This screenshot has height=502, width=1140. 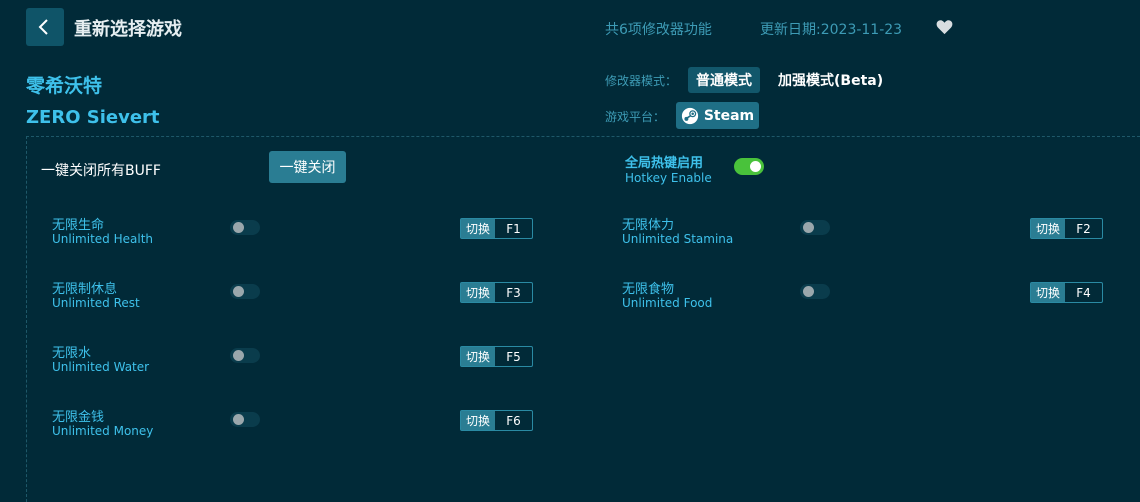 I want to click on cheat-name-en: Unlimited Money, so click(x=103, y=431).